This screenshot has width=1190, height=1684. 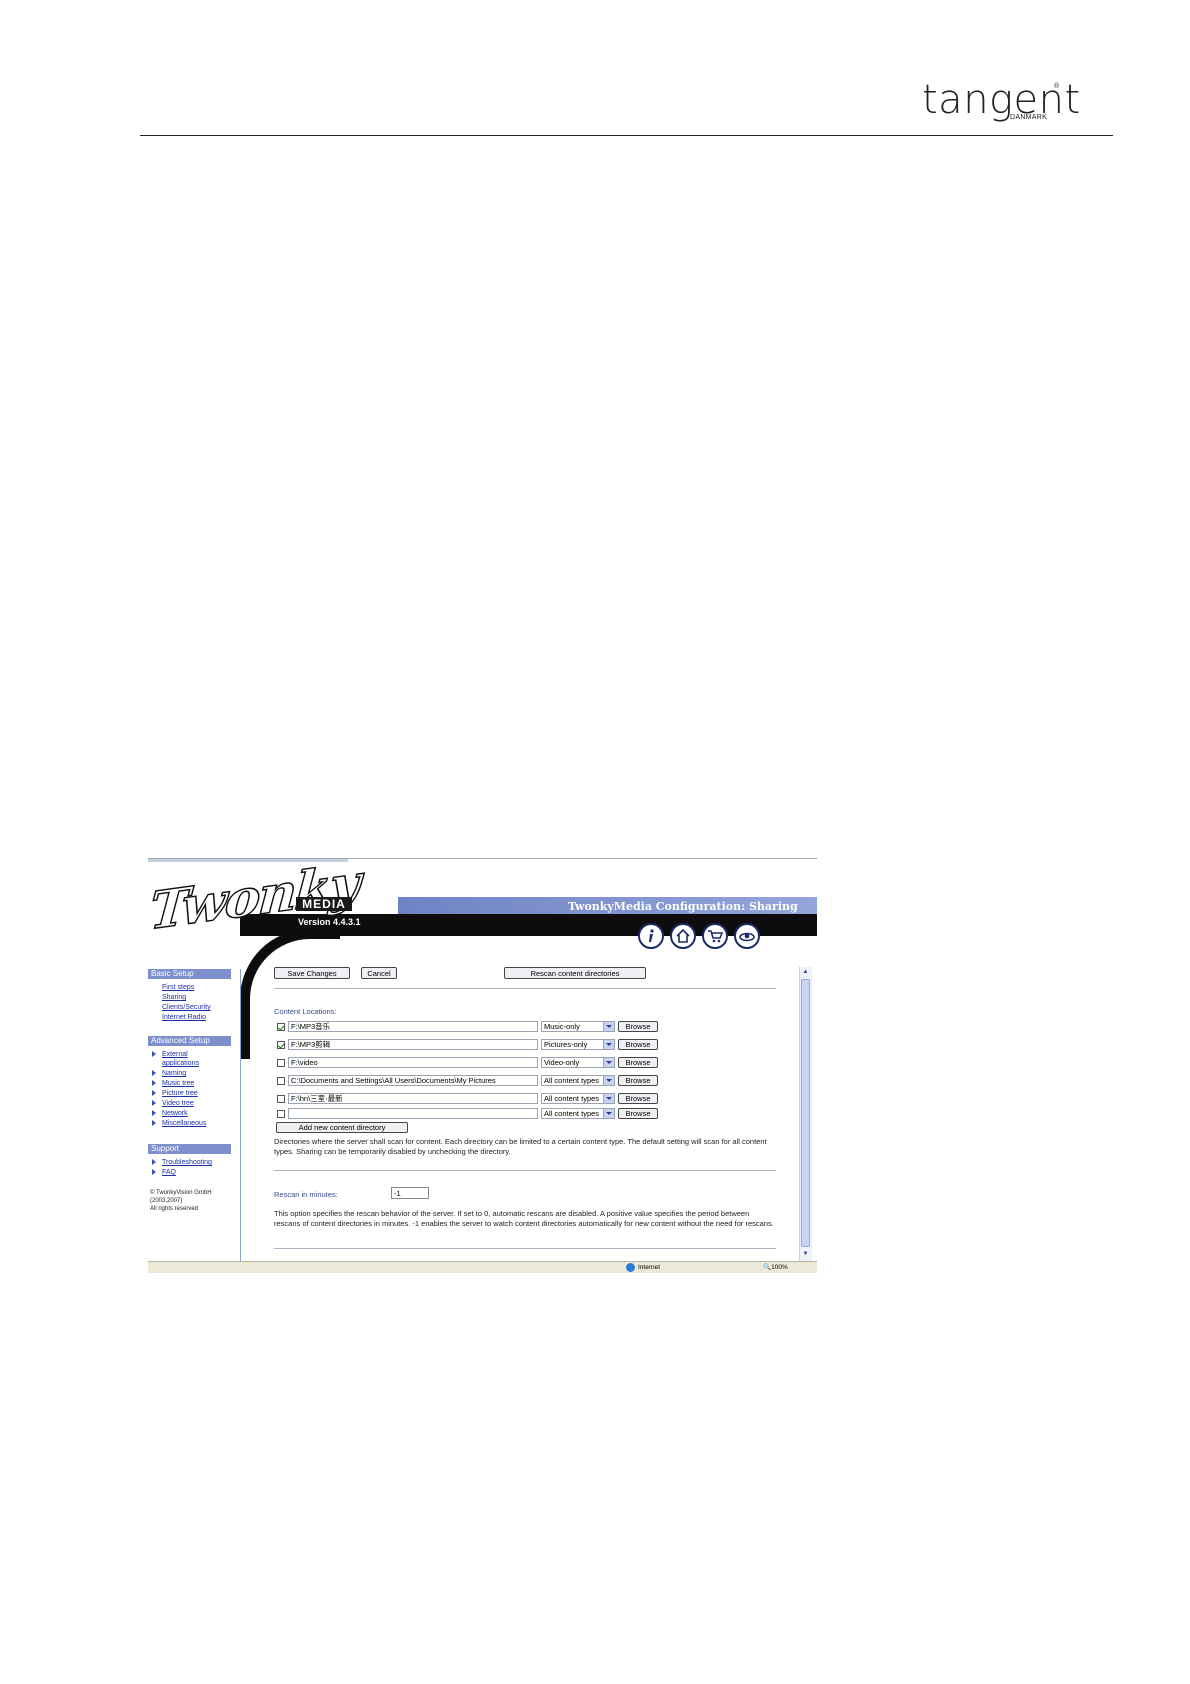 What do you see at coordinates (482, 1267) in the screenshot?
I see `status-bar: Internet 🔍100%` at bounding box center [482, 1267].